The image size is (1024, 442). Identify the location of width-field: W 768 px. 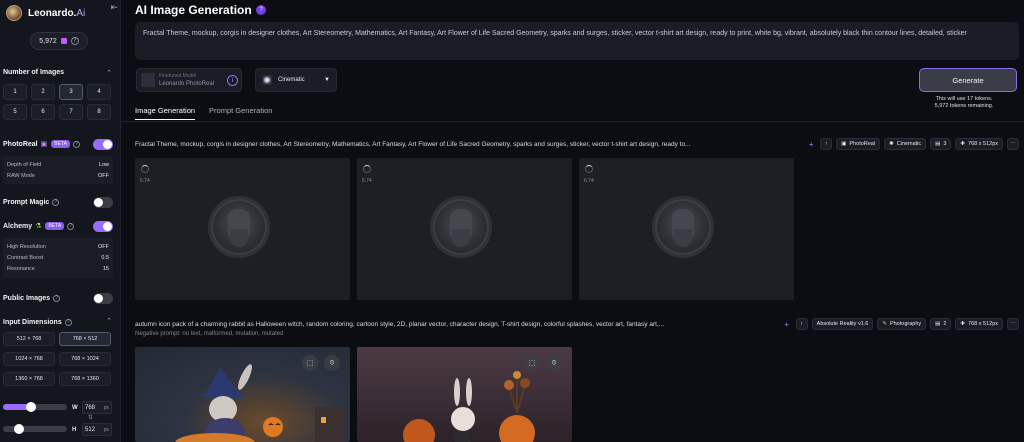
(92, 407).